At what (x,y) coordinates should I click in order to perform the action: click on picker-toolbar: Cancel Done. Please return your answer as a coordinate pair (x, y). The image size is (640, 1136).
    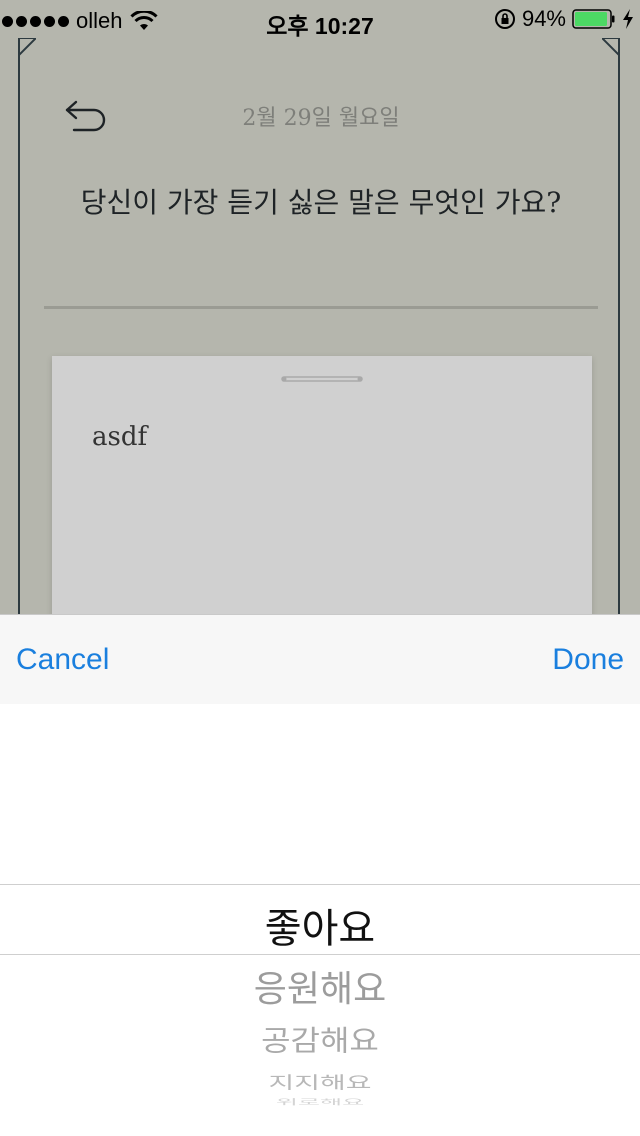
    Looking at the image, I should click on (320, 659).